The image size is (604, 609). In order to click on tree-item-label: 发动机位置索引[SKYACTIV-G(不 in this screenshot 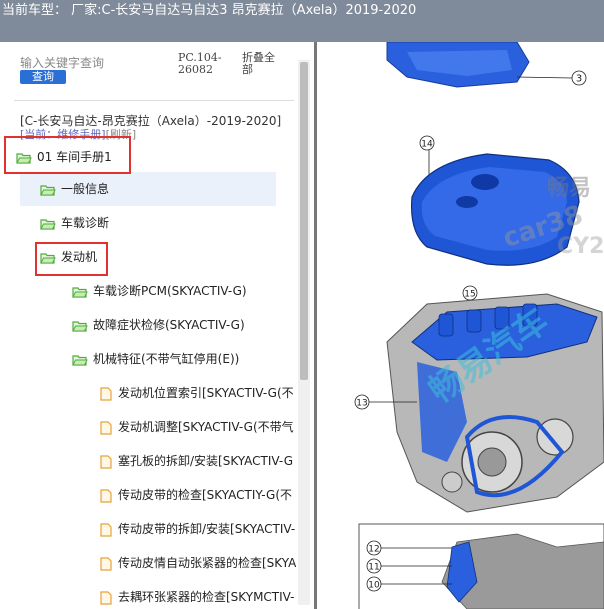, I will do `click(206, 393)`.